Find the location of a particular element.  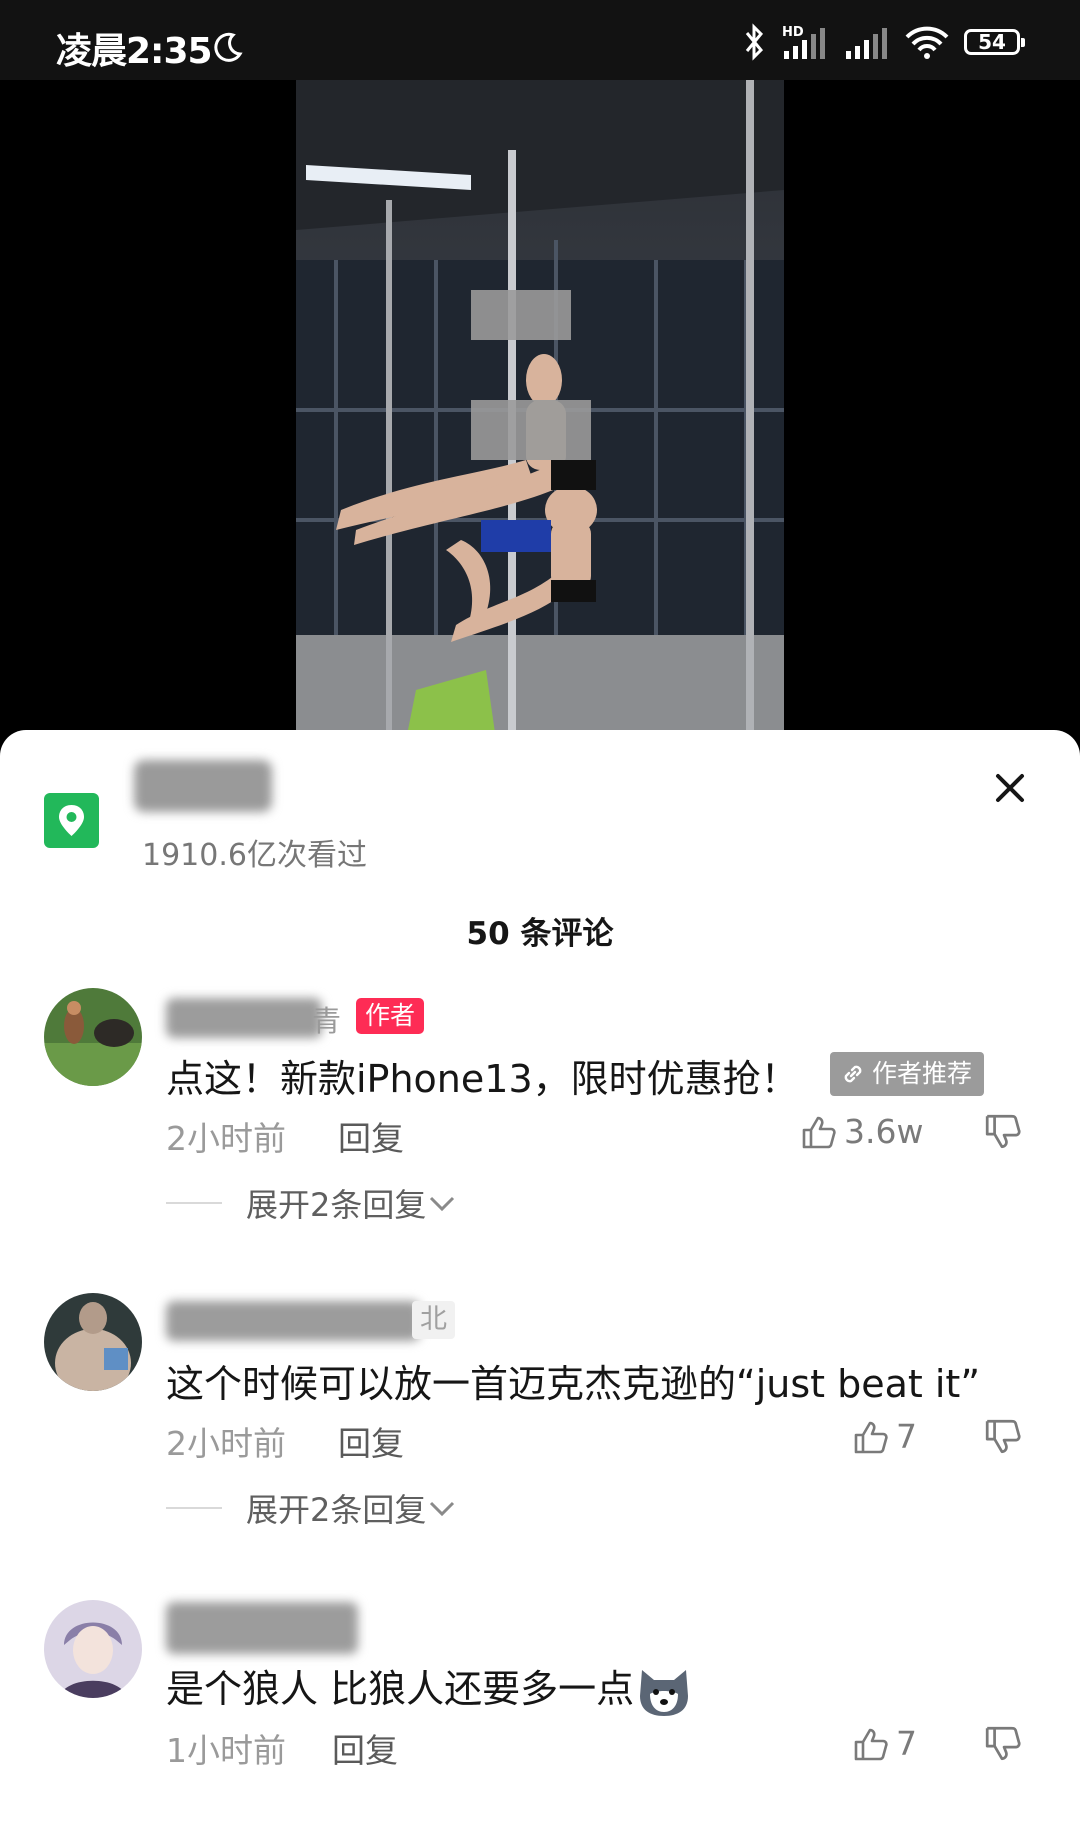

wifi-icon is located at coordinates (927, 42).